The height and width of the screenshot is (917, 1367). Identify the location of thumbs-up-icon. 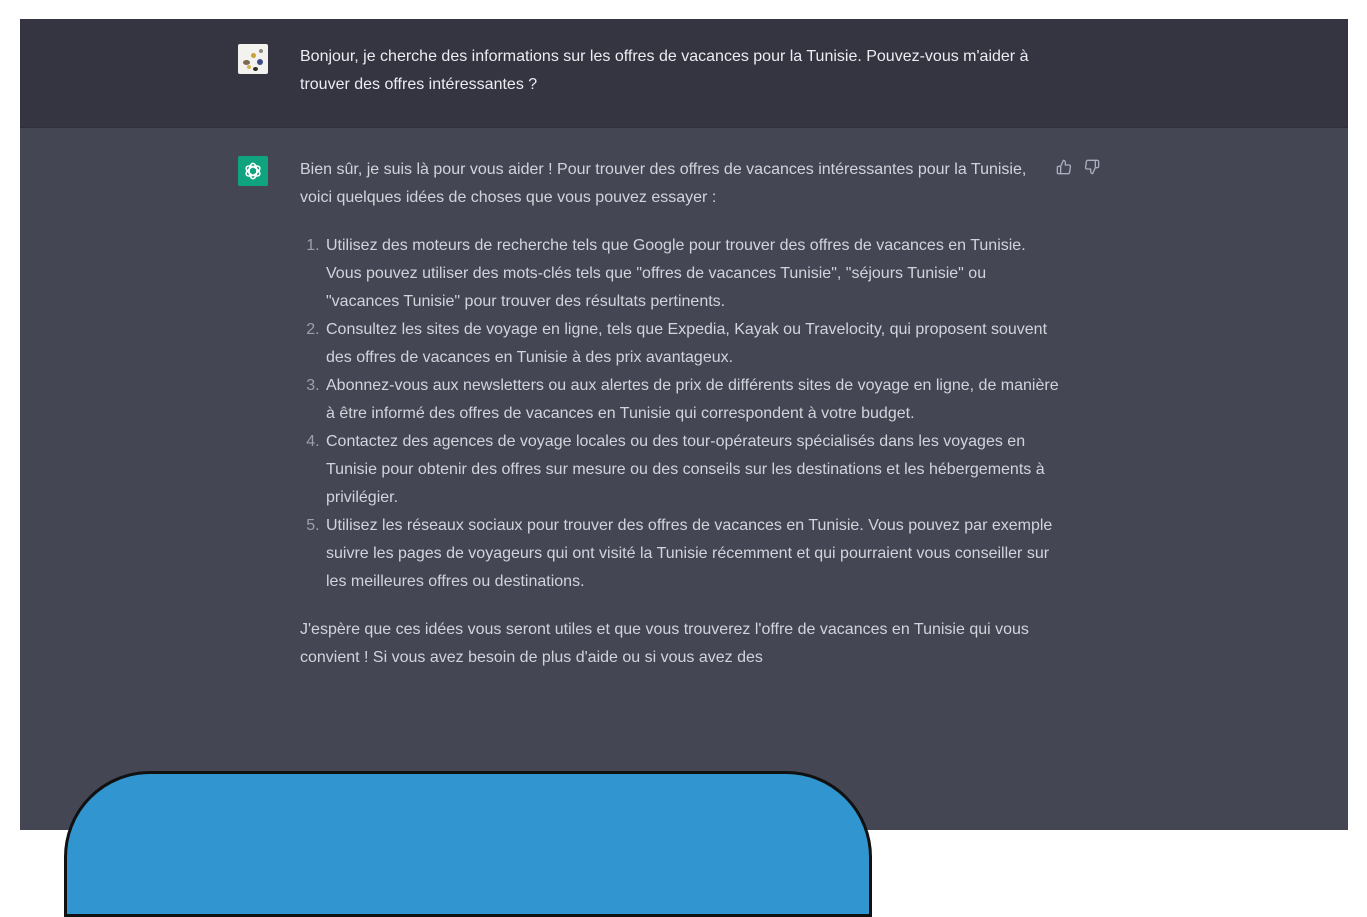
(1064, 167).